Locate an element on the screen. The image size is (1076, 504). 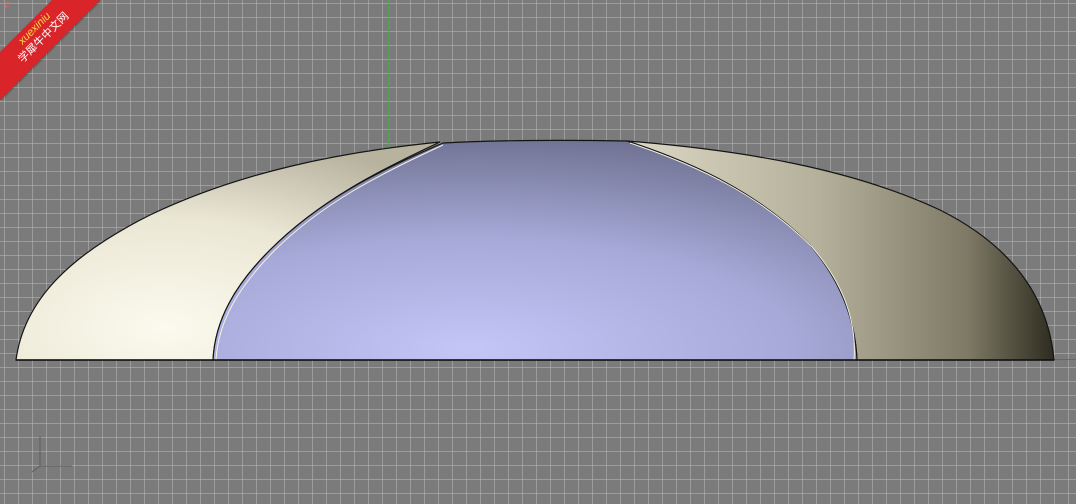
watermark-corner-text: F is located at coordinates (7, 6).